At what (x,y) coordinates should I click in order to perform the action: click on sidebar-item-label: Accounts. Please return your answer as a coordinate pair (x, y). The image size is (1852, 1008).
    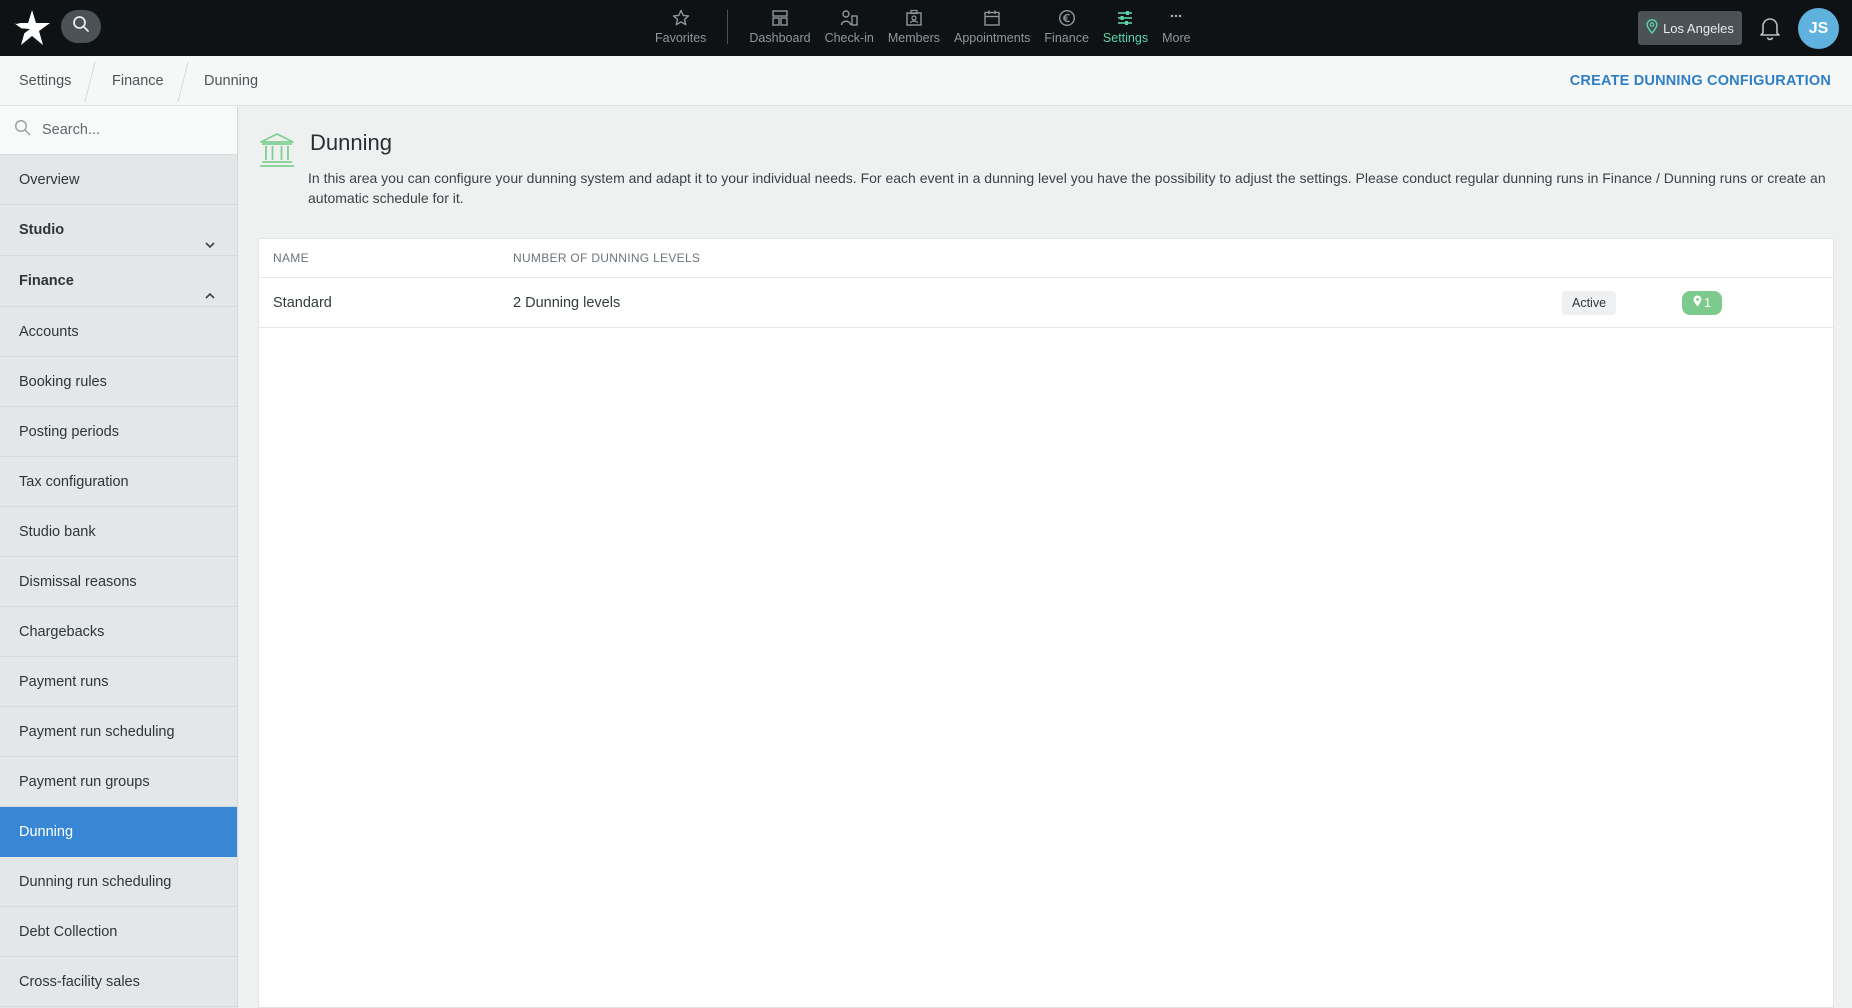
    Looking at the image, I should click on (49, 332).